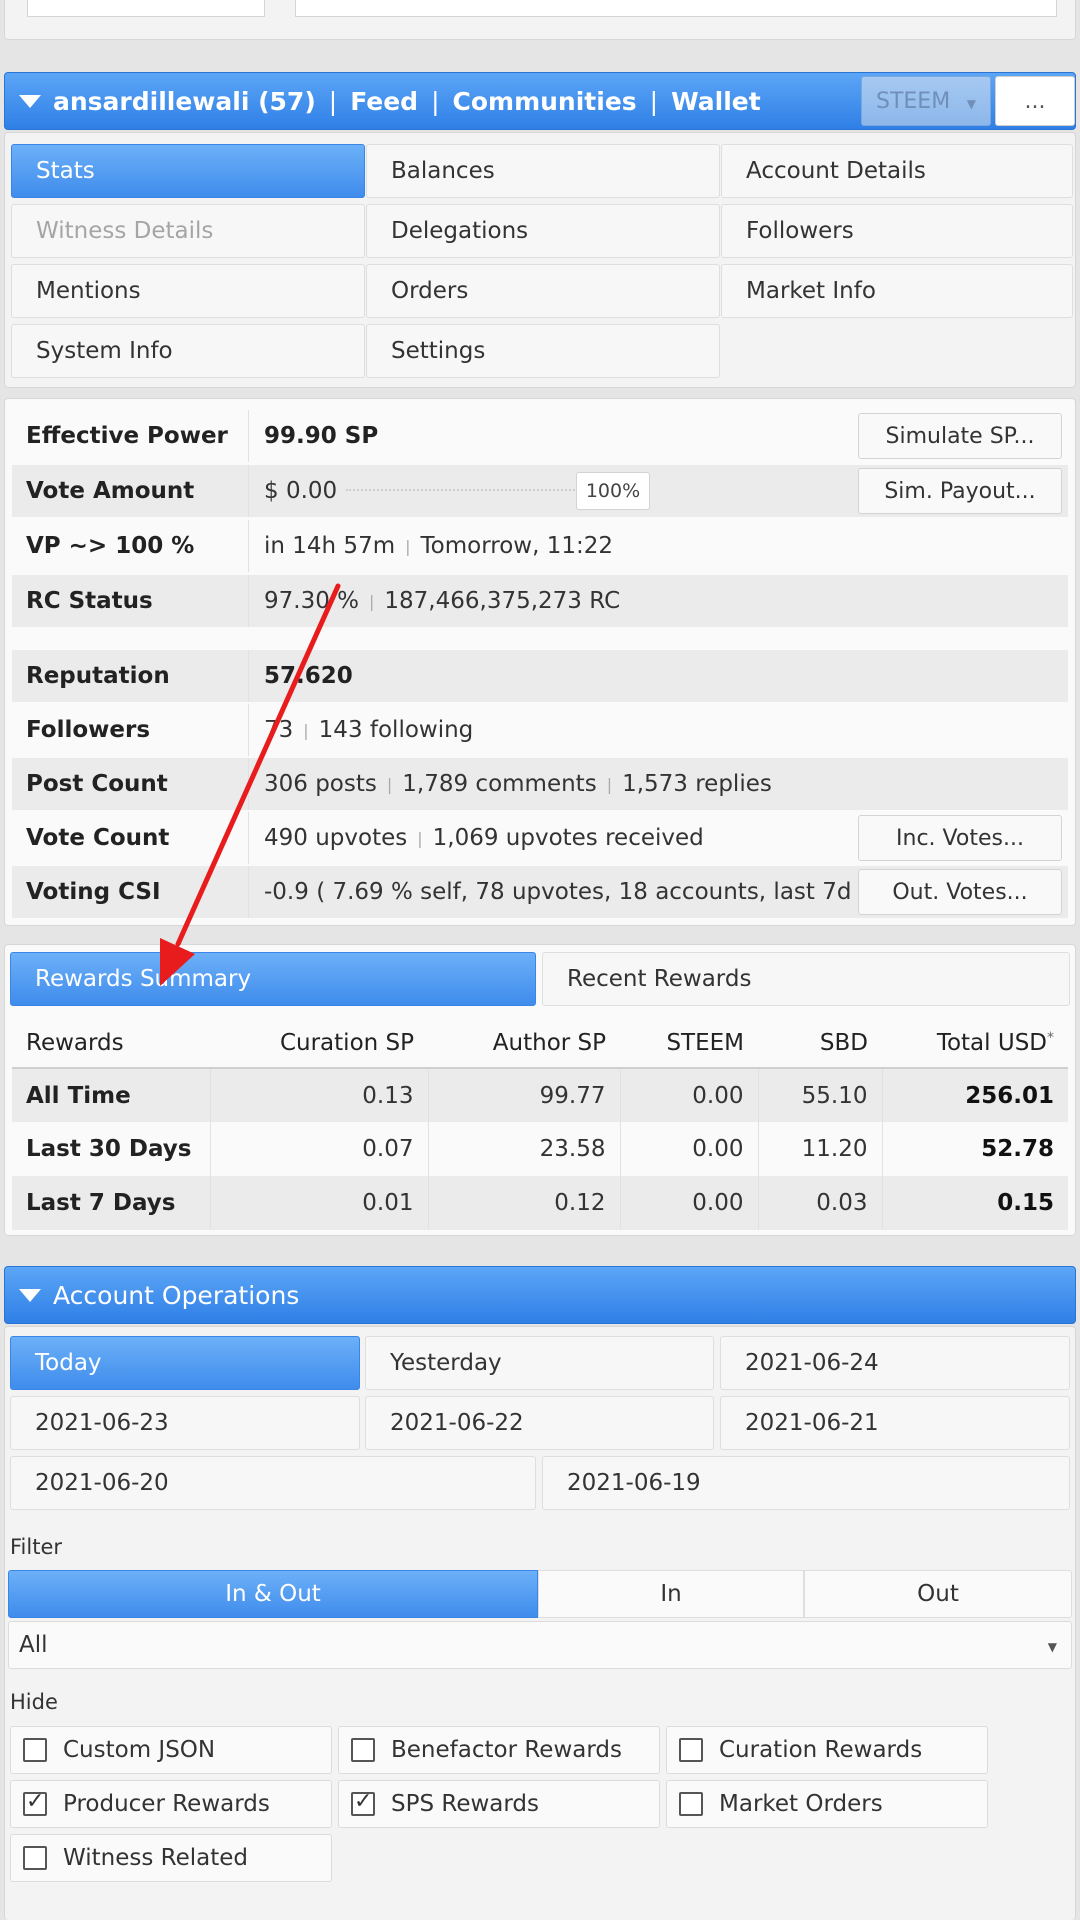 This screenshot has width=1080, height=1920. I want to click on replies-value: 1,573 replies, so click(697, 784).